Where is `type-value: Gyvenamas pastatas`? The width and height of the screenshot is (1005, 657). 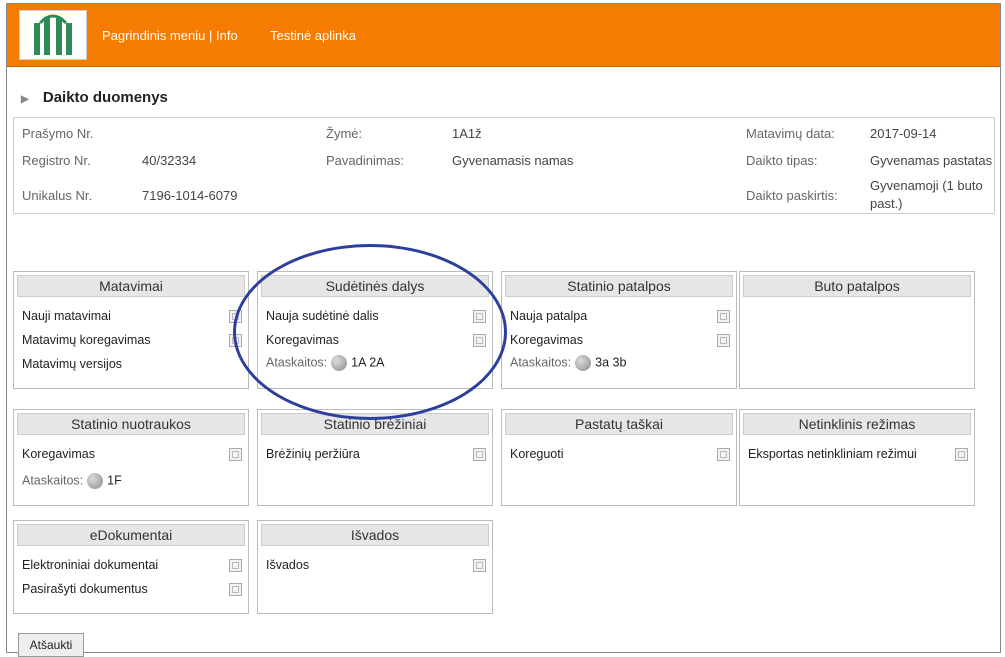 type-value: Gyvenamas pastatas is located at coordinates (931, 160).